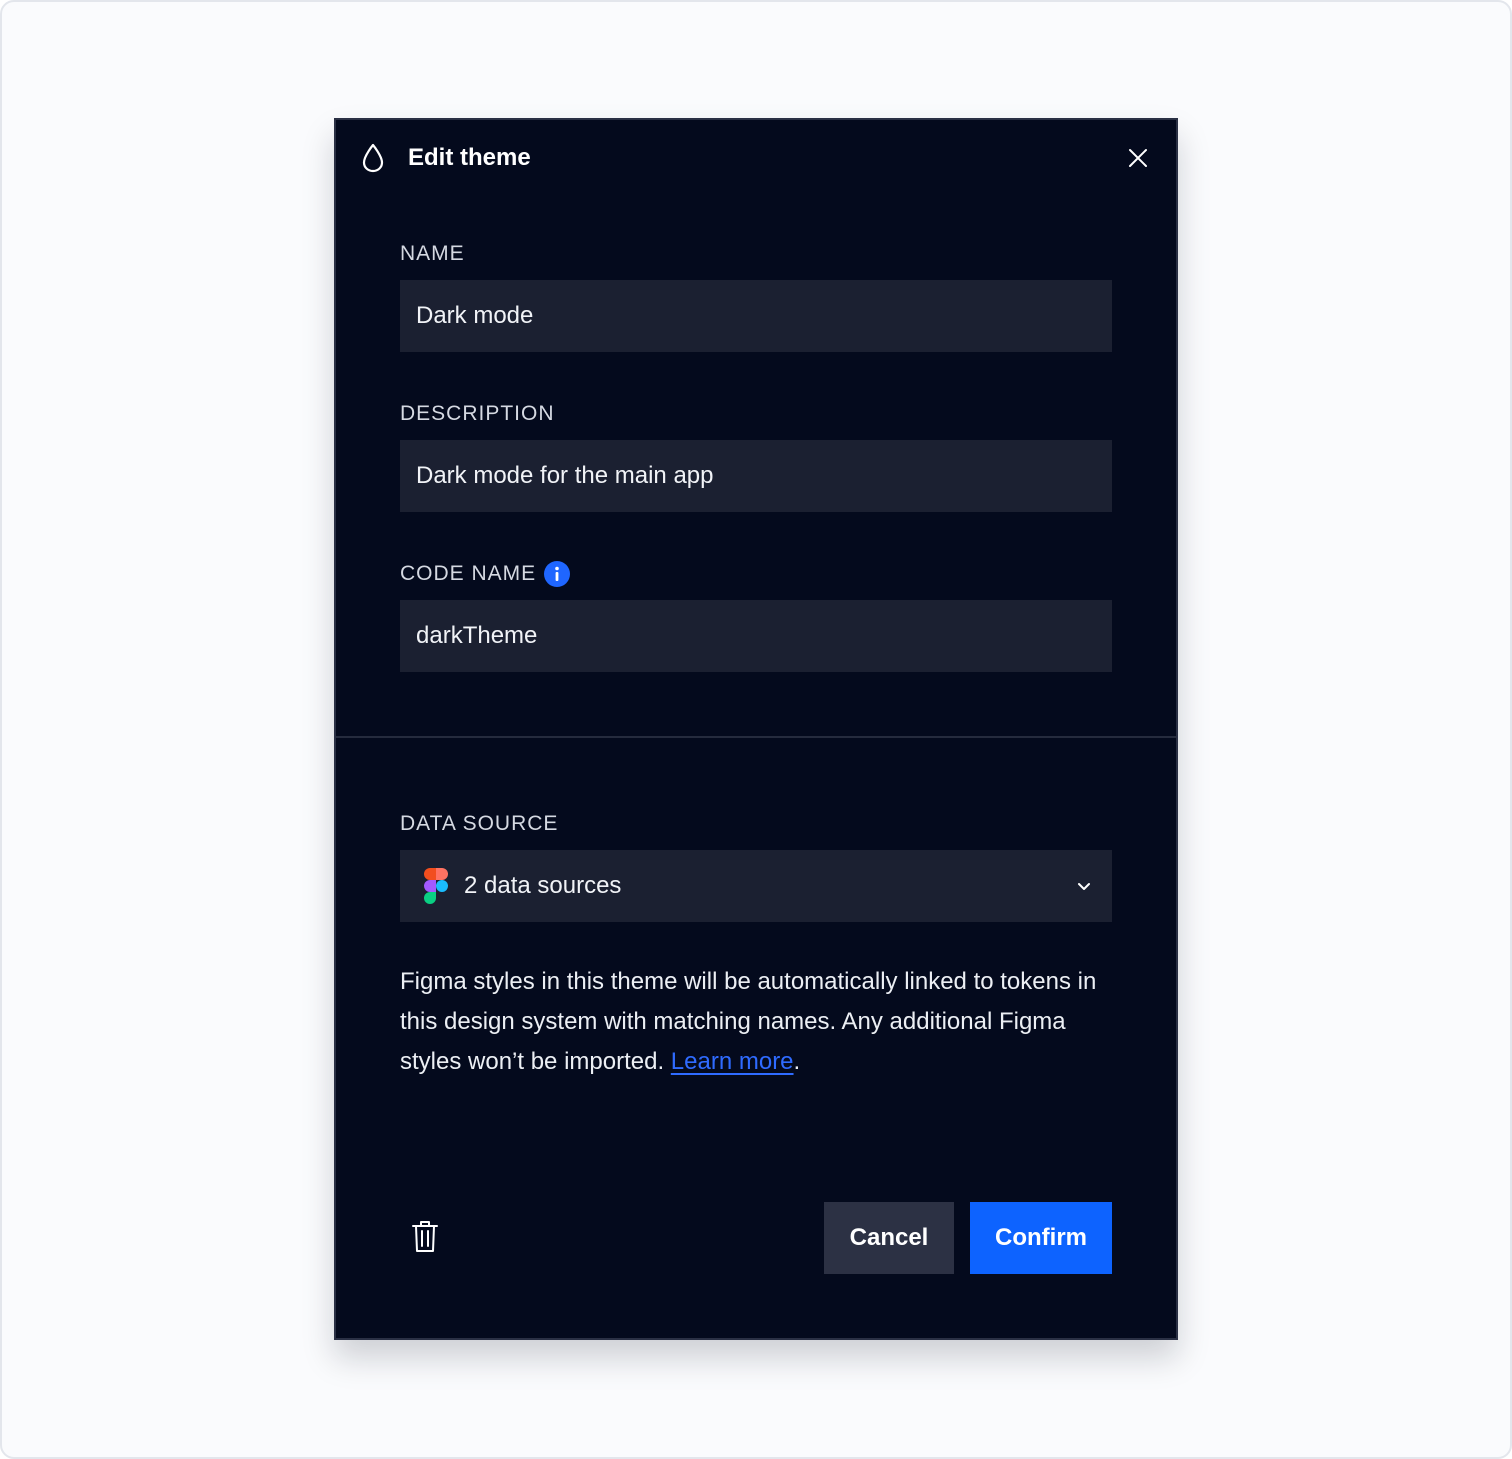  I want to click on name-input, so click(756, 316).